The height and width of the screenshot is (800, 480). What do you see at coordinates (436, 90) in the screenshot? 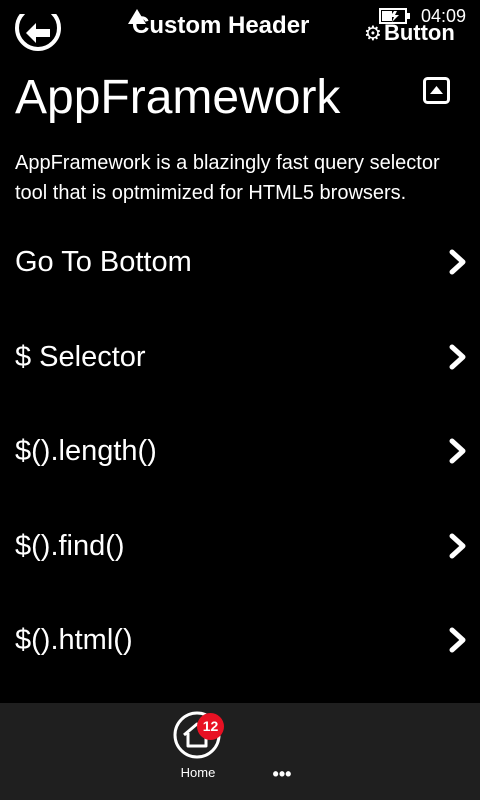
I see `collapse-up-icon` at bounding box center [436, 90].